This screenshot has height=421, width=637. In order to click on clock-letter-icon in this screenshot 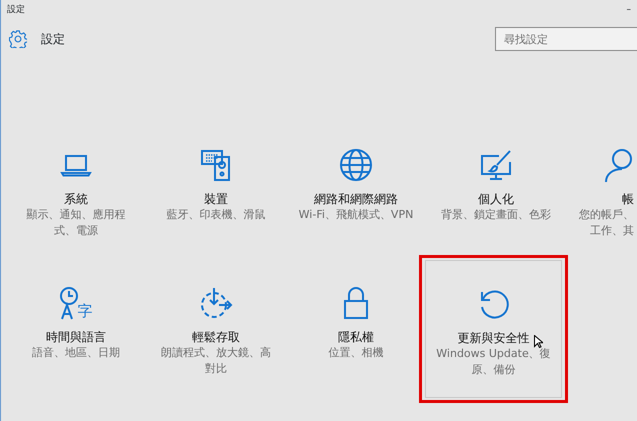, I will do `click(69, 303)`.